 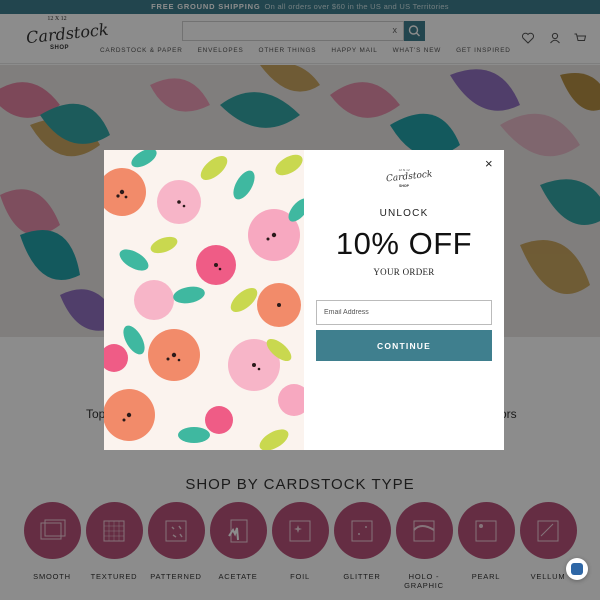 What do you see at coordinates (404, 312) in the screenshot?
I see `email-field` at bounding box center [404, 312].